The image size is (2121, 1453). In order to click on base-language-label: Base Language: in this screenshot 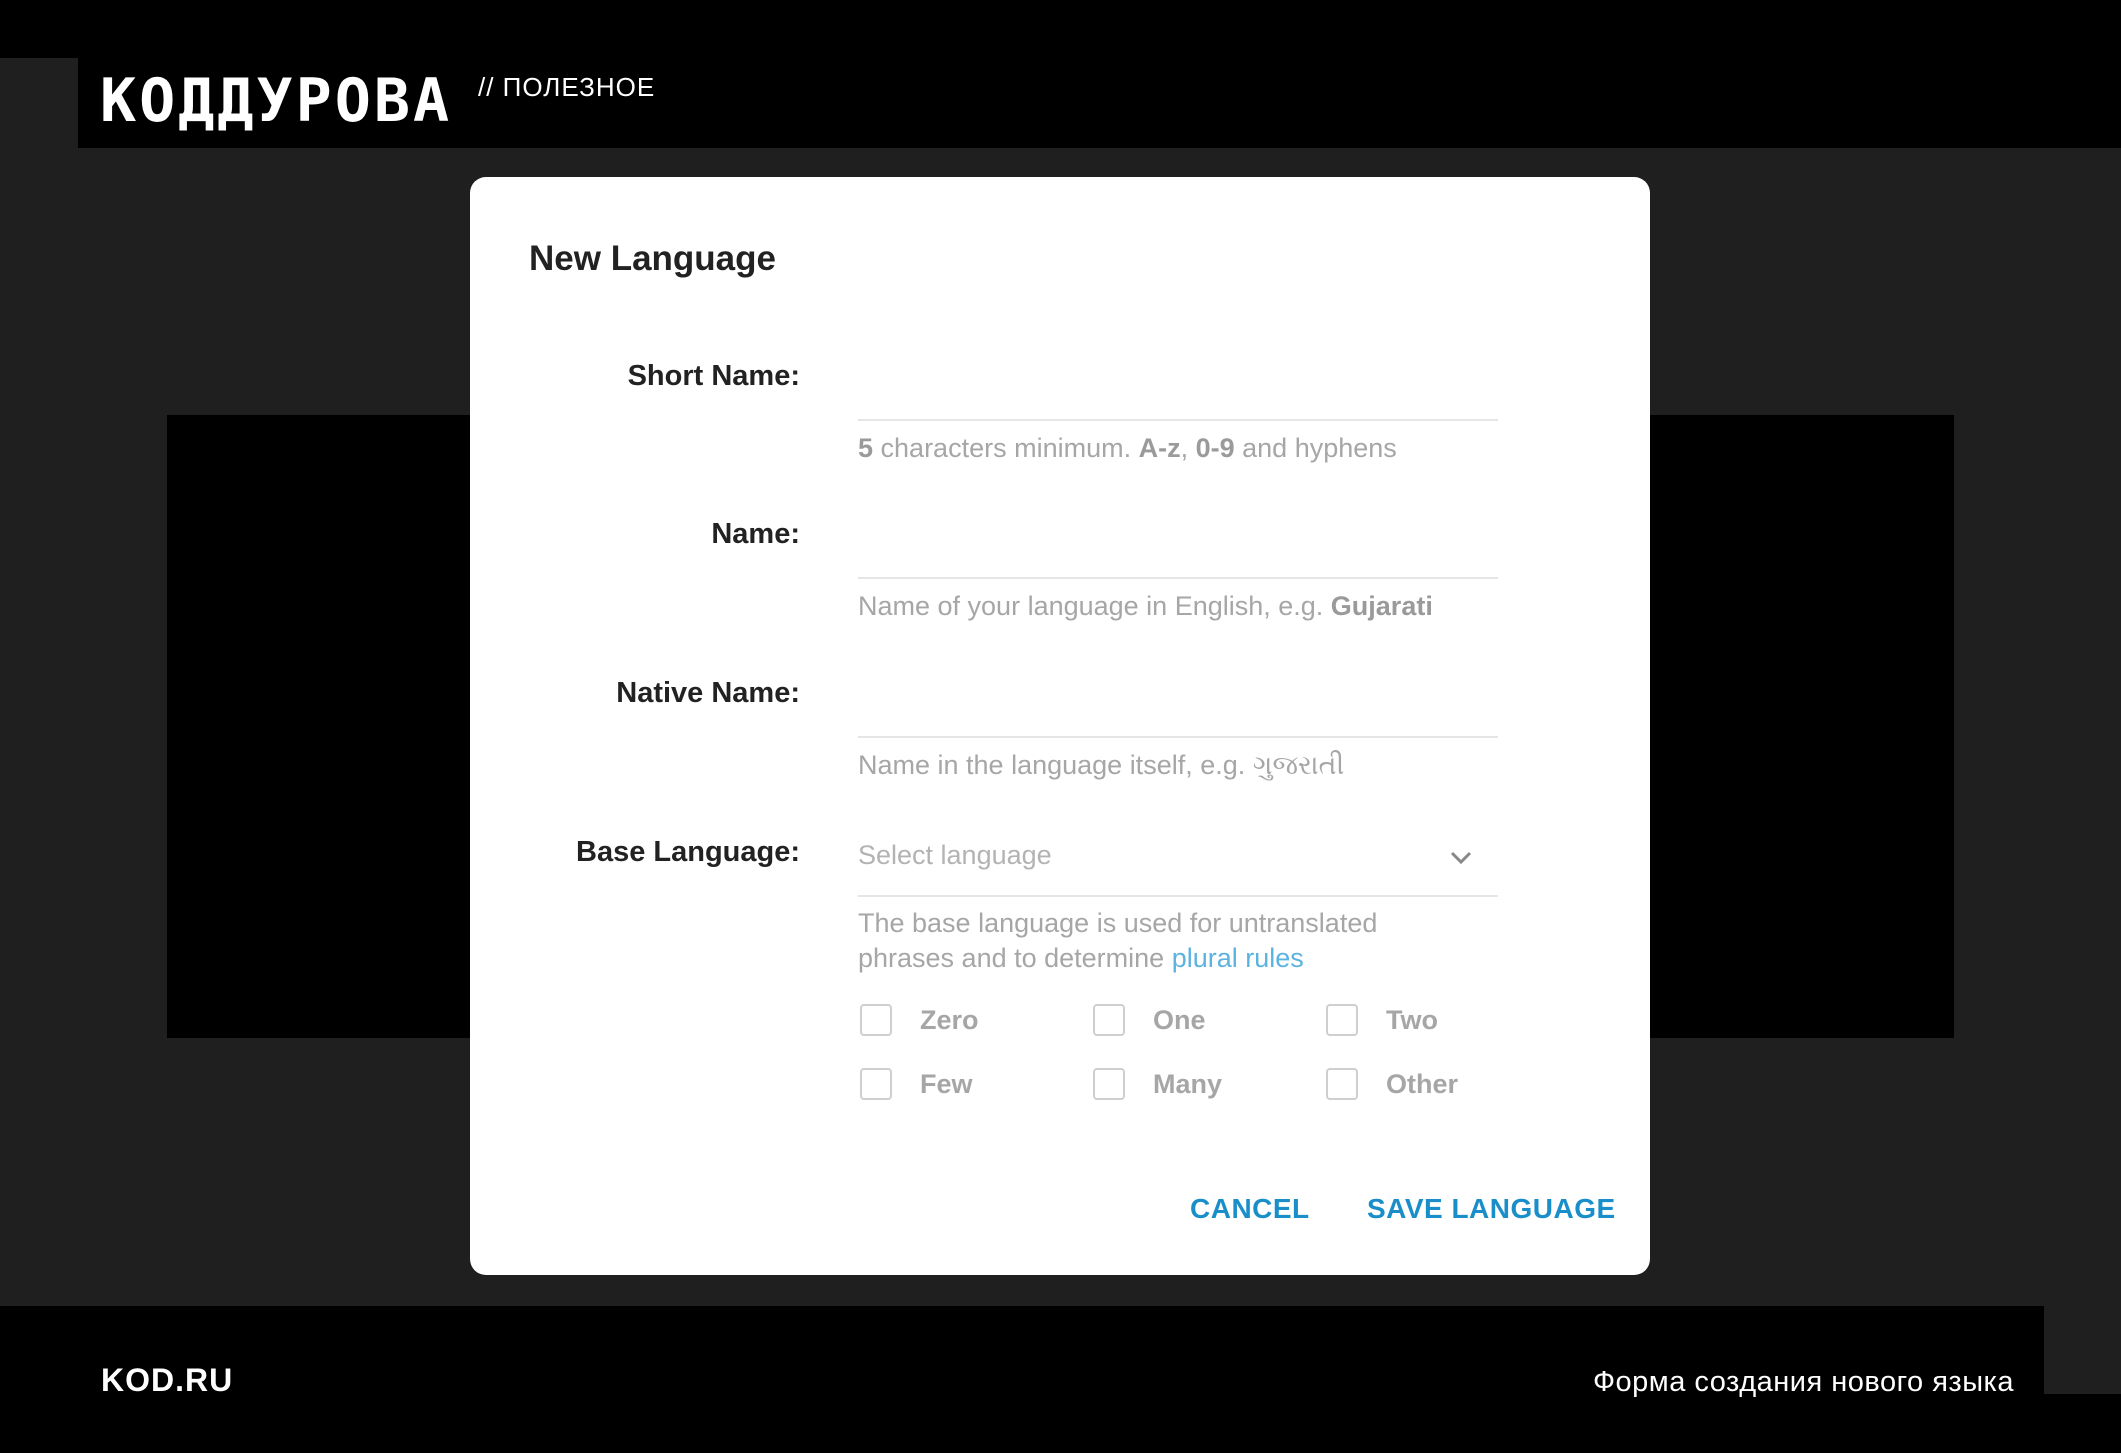, I will do `click(688, 852)`.